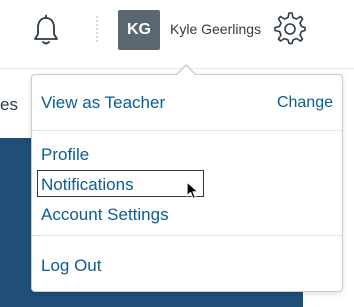 The width and height of the screenshot is (354, 307). Describe the element at coordinates (46, 30) in the screenshot. I see `bell-icon` at that location.